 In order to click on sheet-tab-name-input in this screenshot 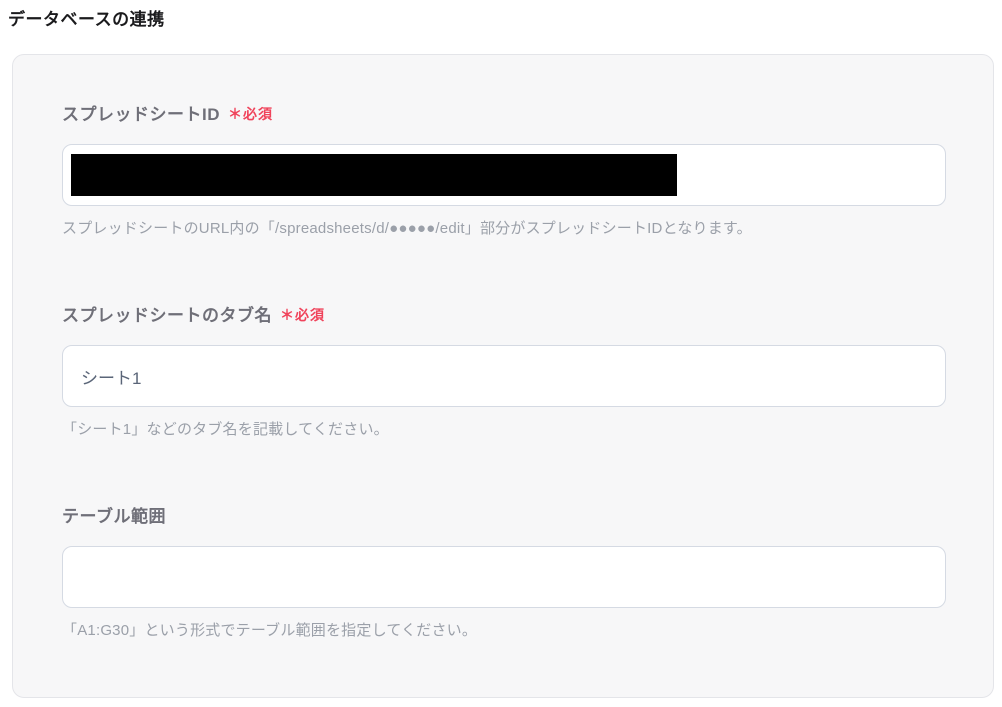, I will do `click(504, 376)`.